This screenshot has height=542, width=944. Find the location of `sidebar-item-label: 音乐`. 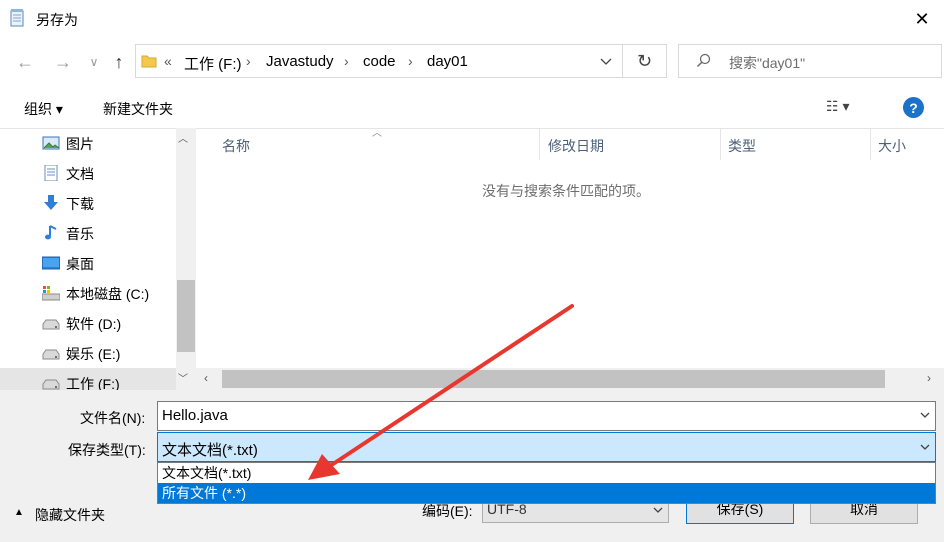

sidebar-item-label: 音乐 is located at coordinates (80, 234).